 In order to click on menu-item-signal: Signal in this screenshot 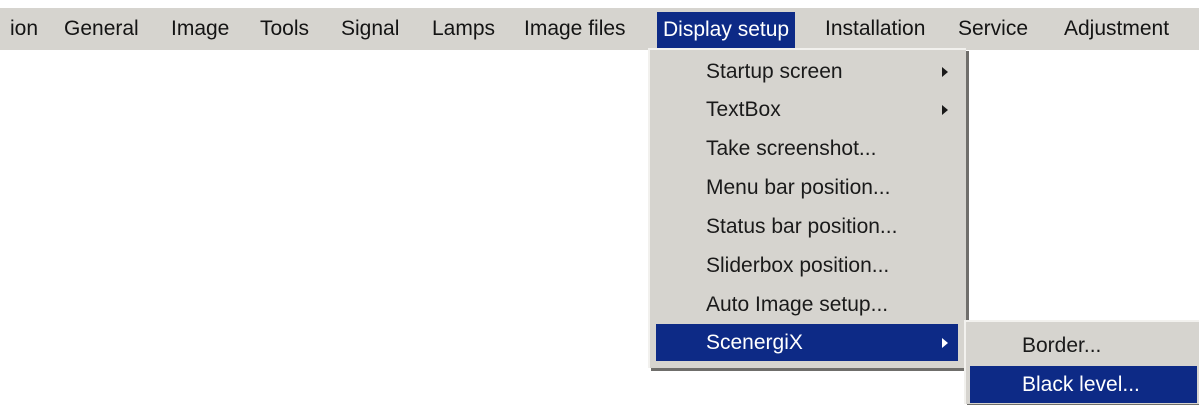, I will do `click(370, 29)`.